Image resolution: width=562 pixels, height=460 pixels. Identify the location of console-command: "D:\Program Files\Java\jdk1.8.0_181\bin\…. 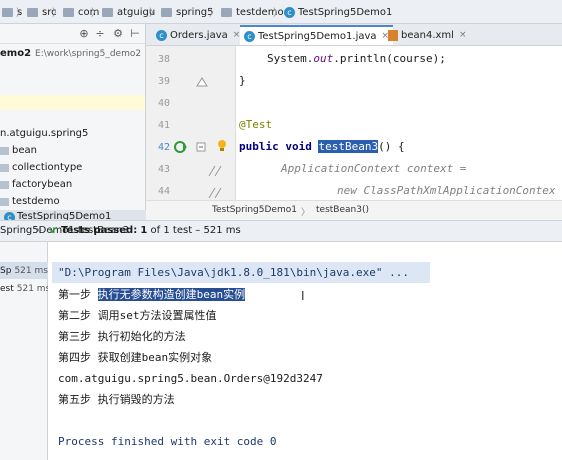
(233, 272).